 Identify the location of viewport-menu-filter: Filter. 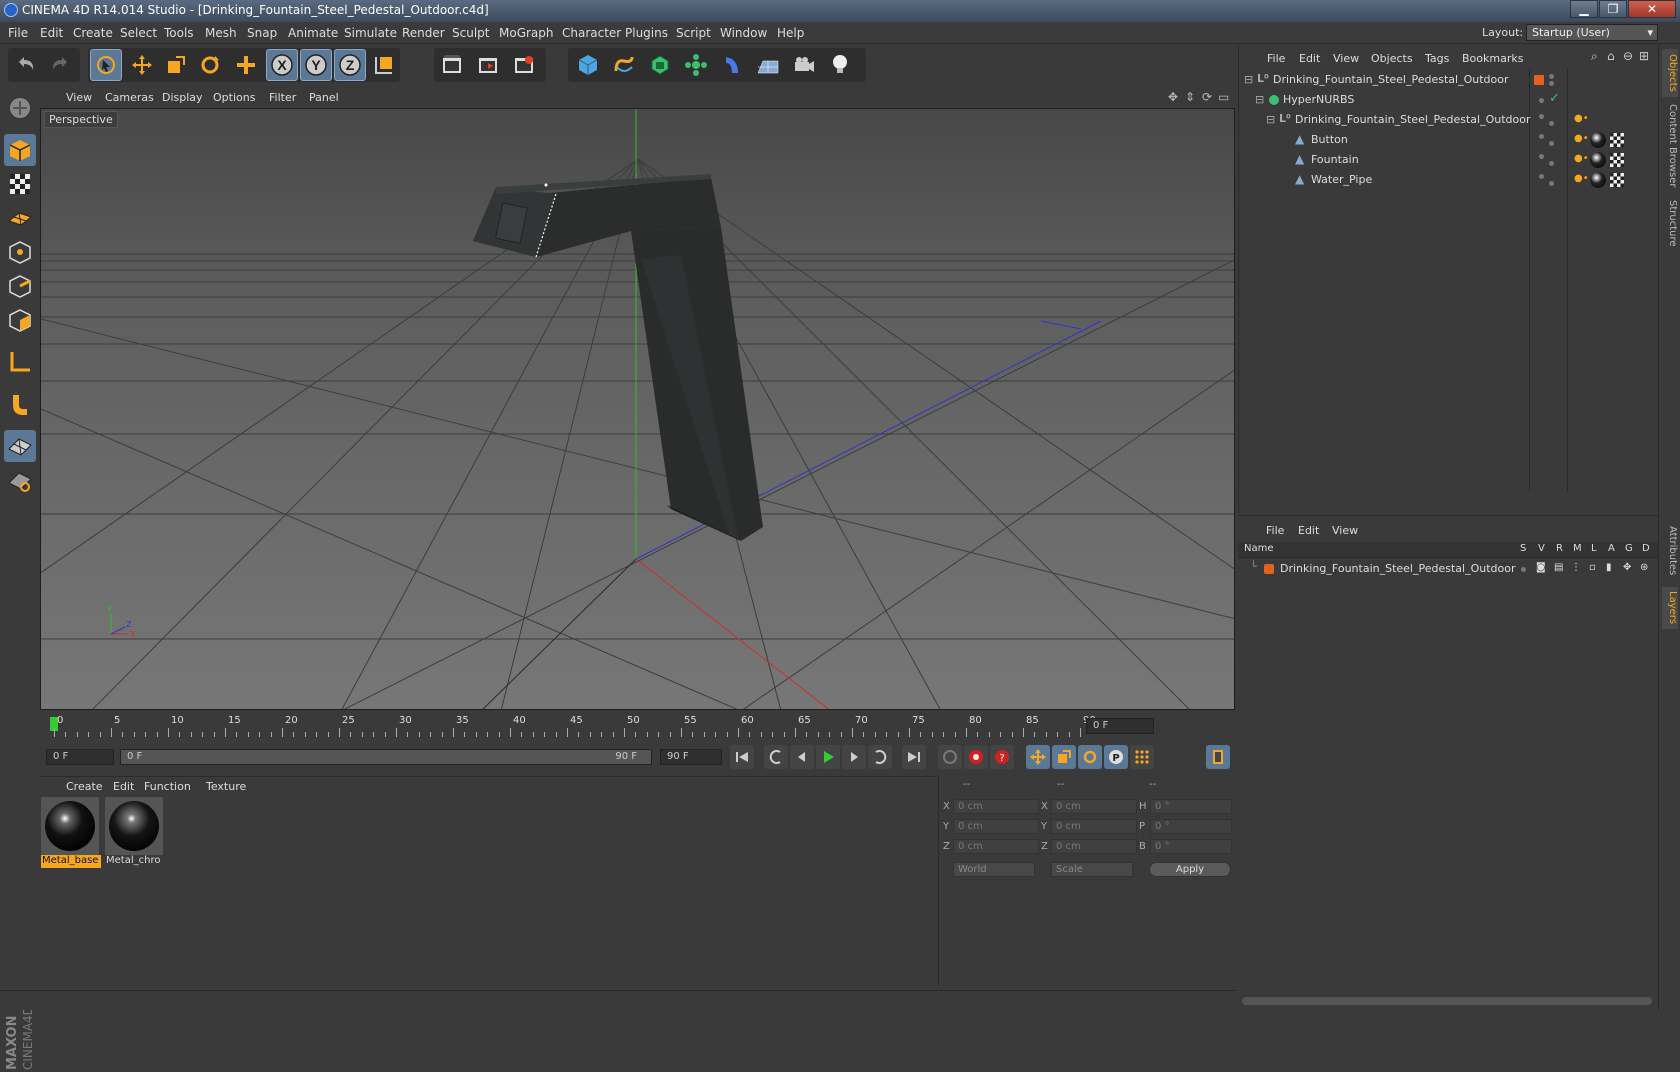
(282, 97).